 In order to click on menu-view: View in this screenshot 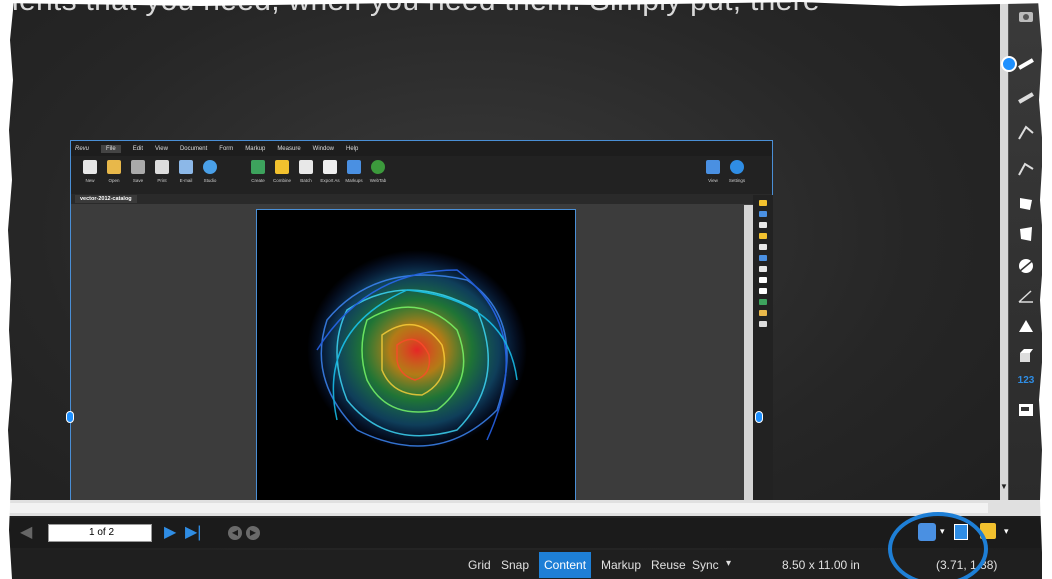, I will do `click(161, 149)`.